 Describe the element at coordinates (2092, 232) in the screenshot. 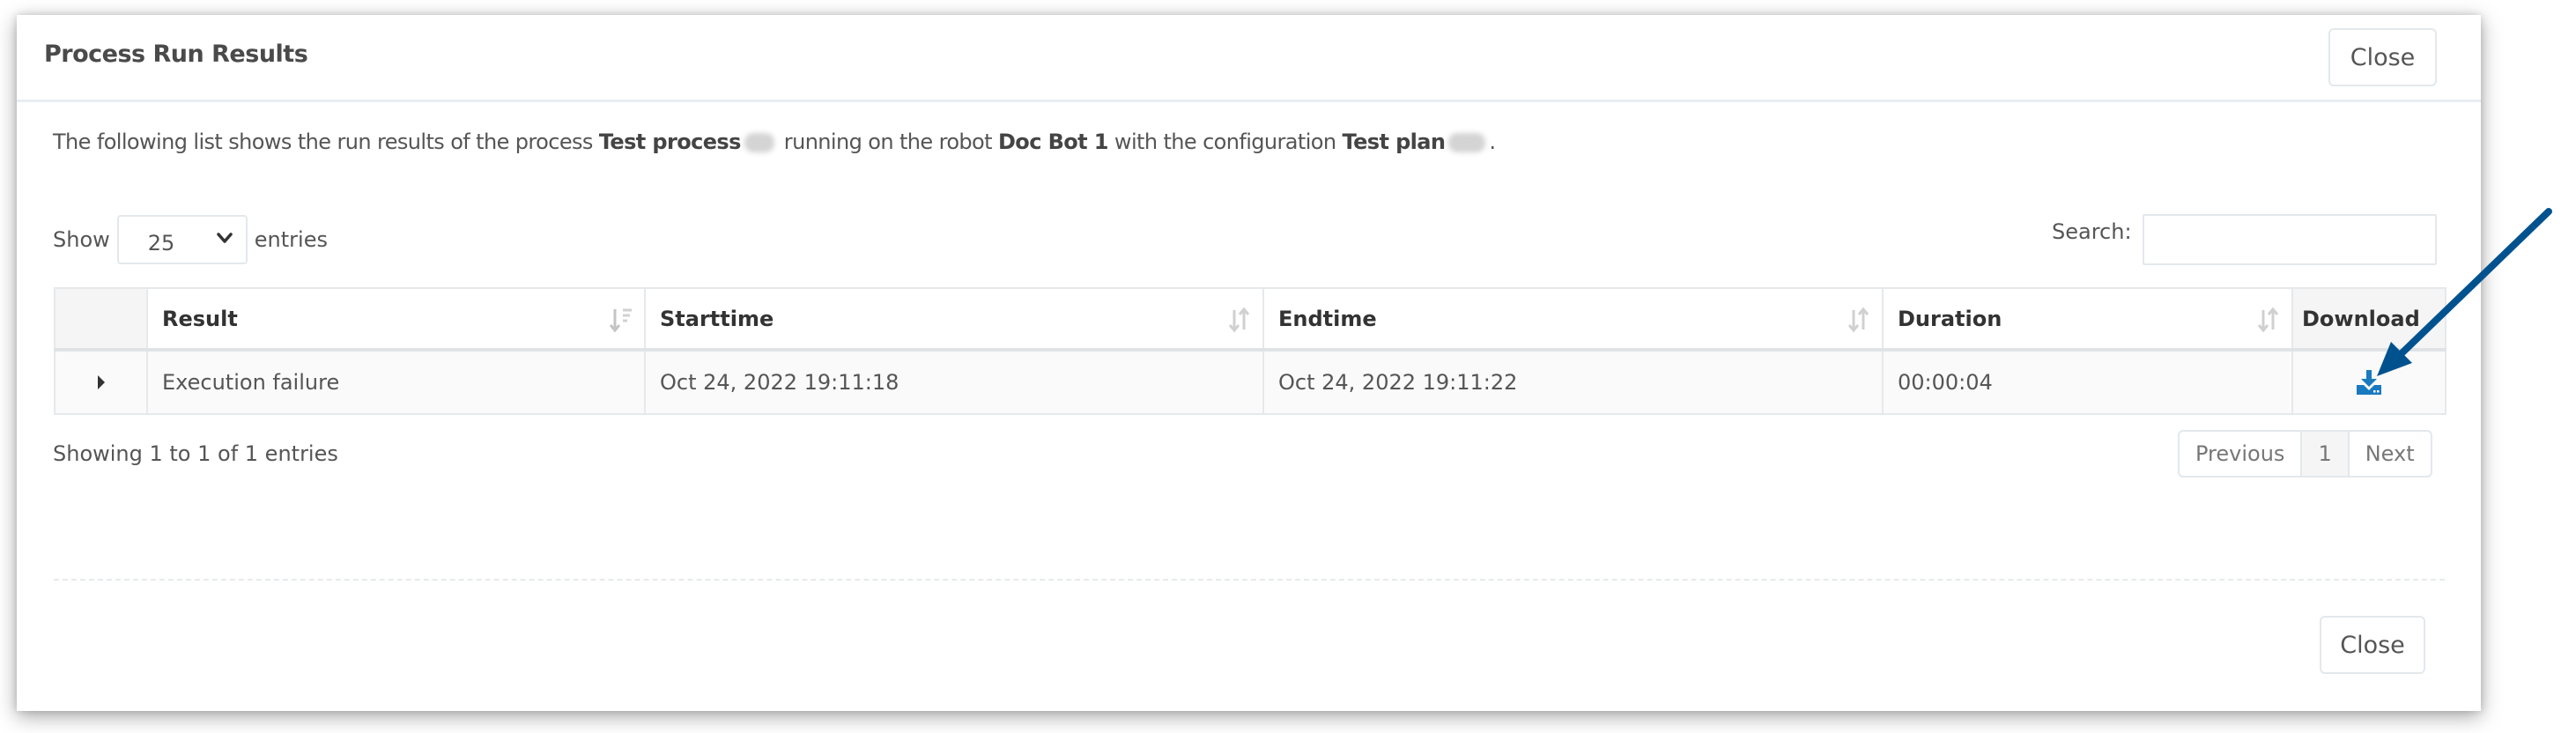

I see `search-label: Search:` at that location.